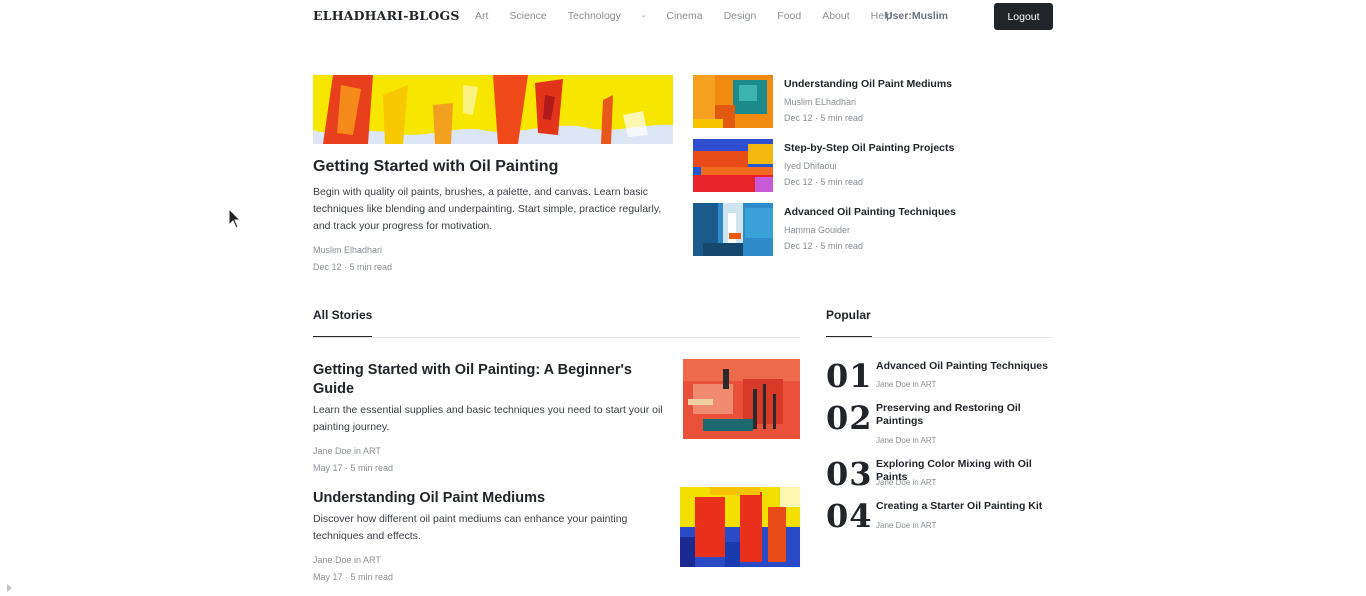 Image resolution: width=1366 pixels, height=596 pixels. I want to click on side-post-author: Iyed Dhifaoui, so click(810, 166).